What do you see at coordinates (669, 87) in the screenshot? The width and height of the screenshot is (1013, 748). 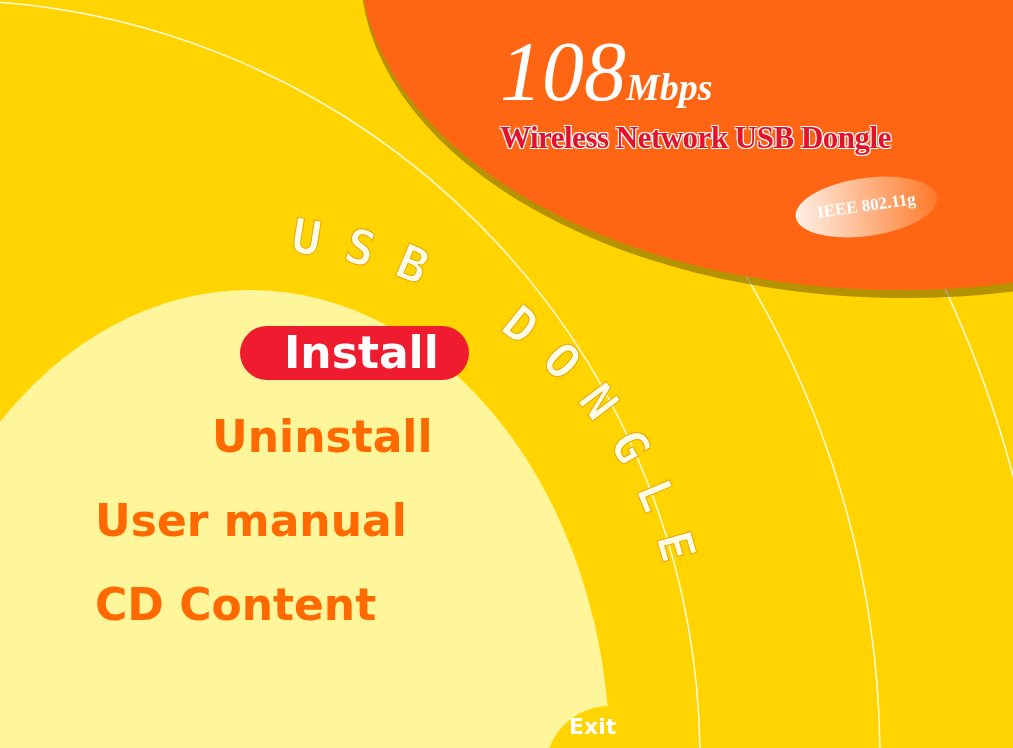 I see `speed-unit: Mbps` at bounding box center [669, 87].